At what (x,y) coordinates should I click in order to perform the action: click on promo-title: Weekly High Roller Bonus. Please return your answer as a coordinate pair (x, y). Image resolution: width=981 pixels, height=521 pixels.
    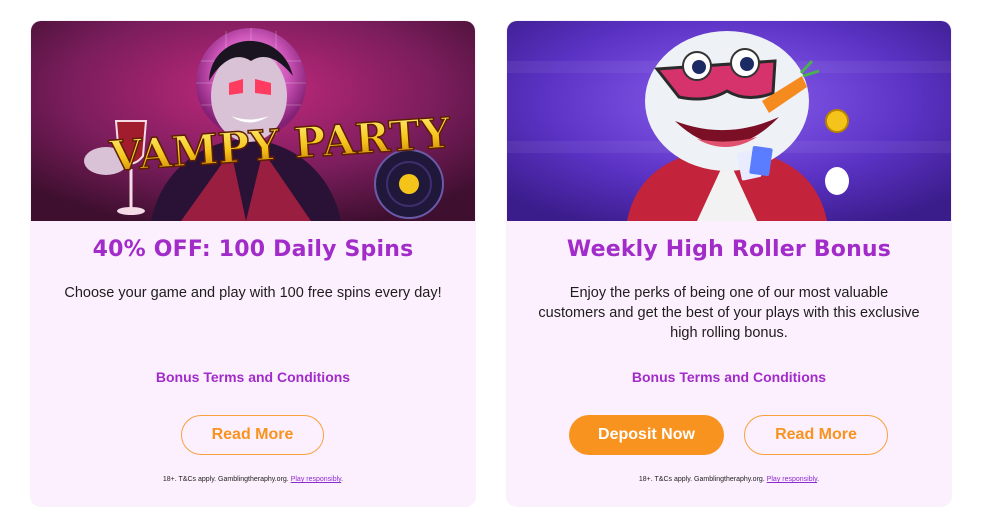
    Looking at the image, I should click on (729, 249).